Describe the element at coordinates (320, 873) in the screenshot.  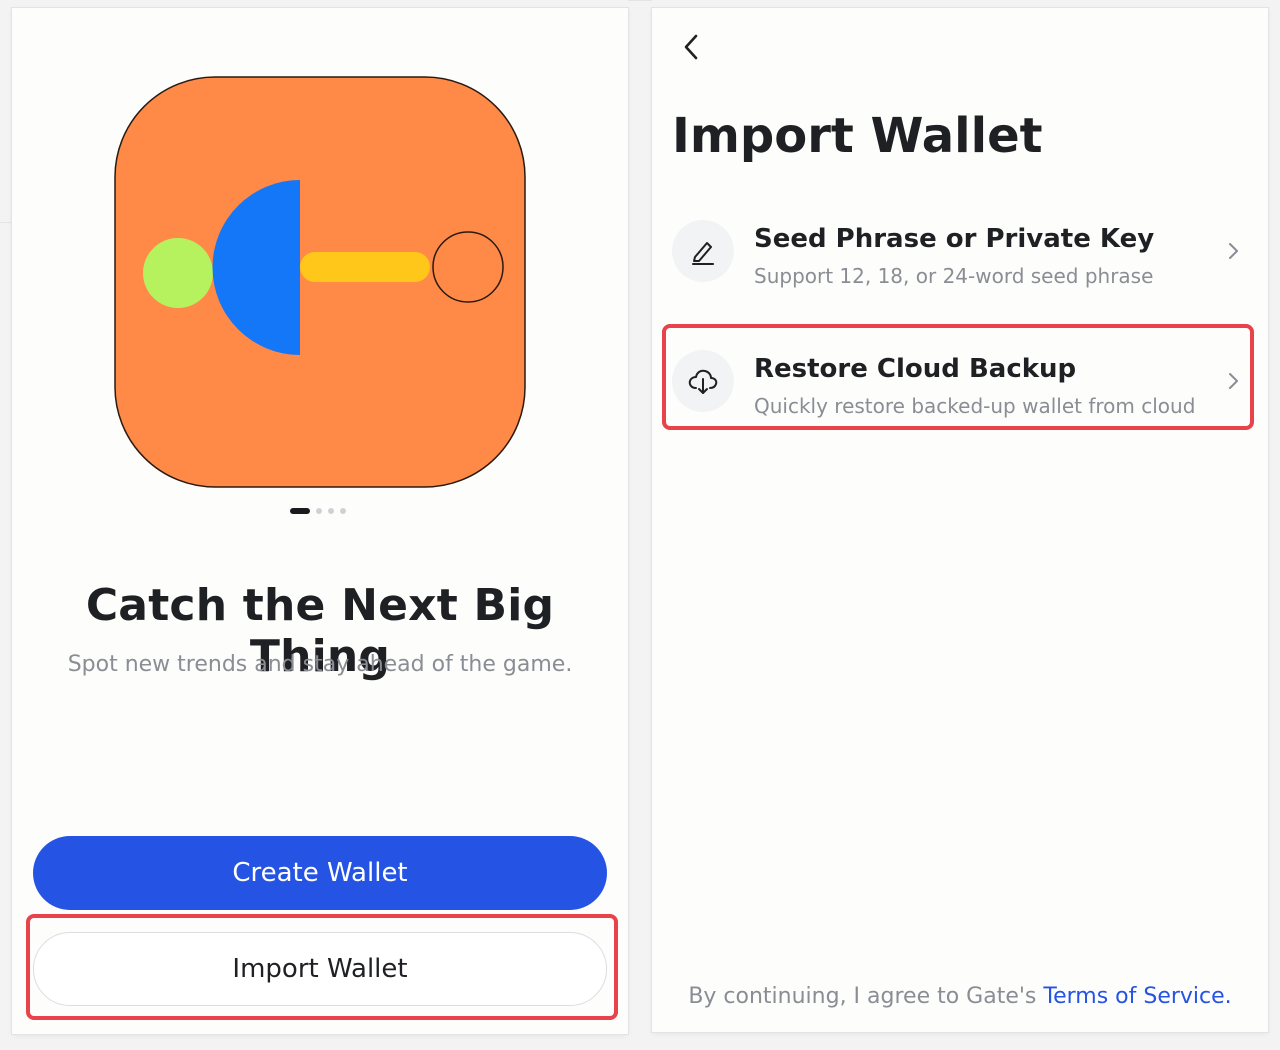
I see `create-wallet-button: Create Wallet` at that location.